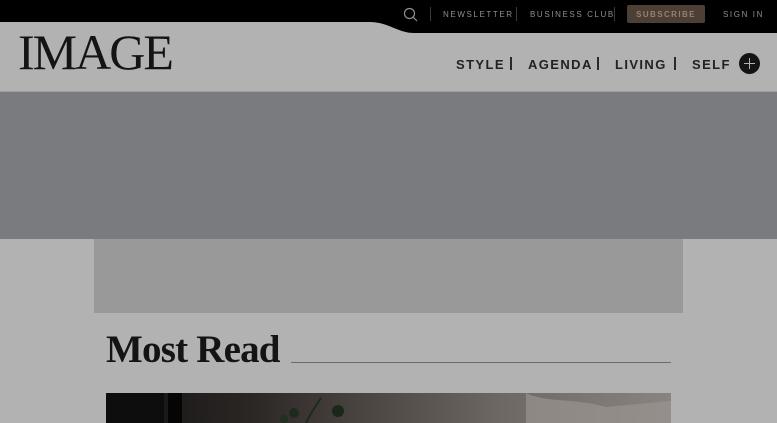 The width and height of the screenshot is (777, 423). I want to click on nav-item-label: AGENDA, so click(560, 64).